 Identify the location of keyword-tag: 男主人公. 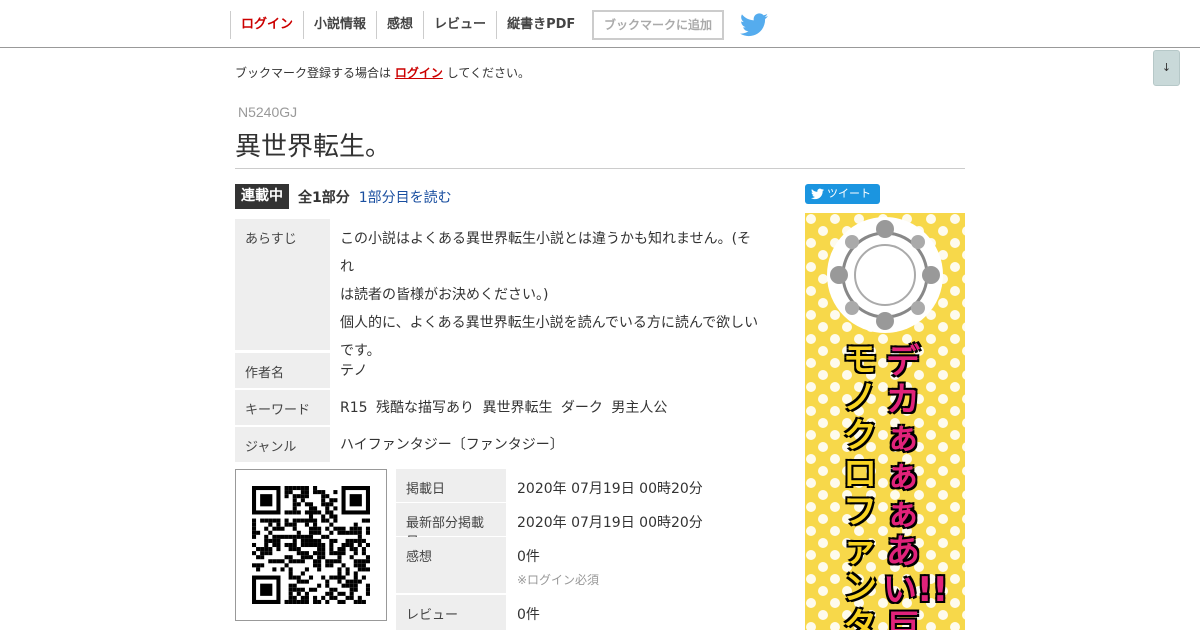
(639, 408).